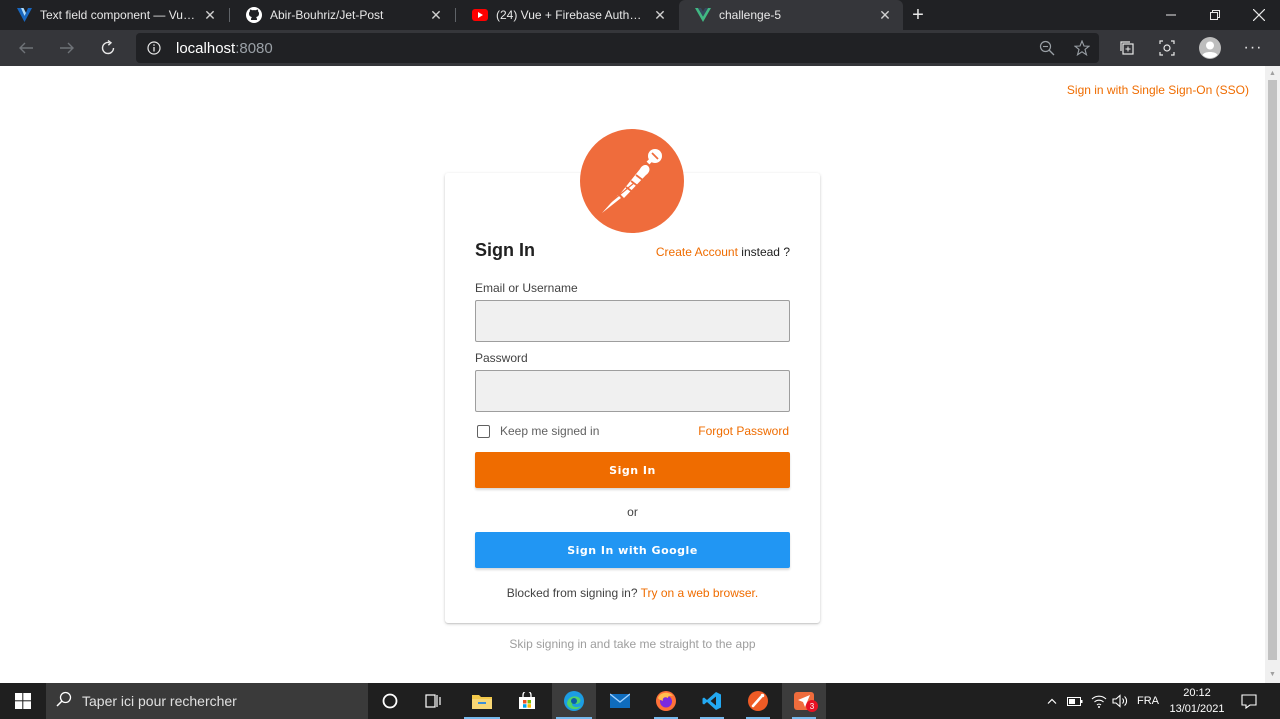  What do you see at coordinates (327, 15) in the screenshot?
I see `tab-title: Abir-Bouhriz/Jet-Post` at bounding box center [327, 15].